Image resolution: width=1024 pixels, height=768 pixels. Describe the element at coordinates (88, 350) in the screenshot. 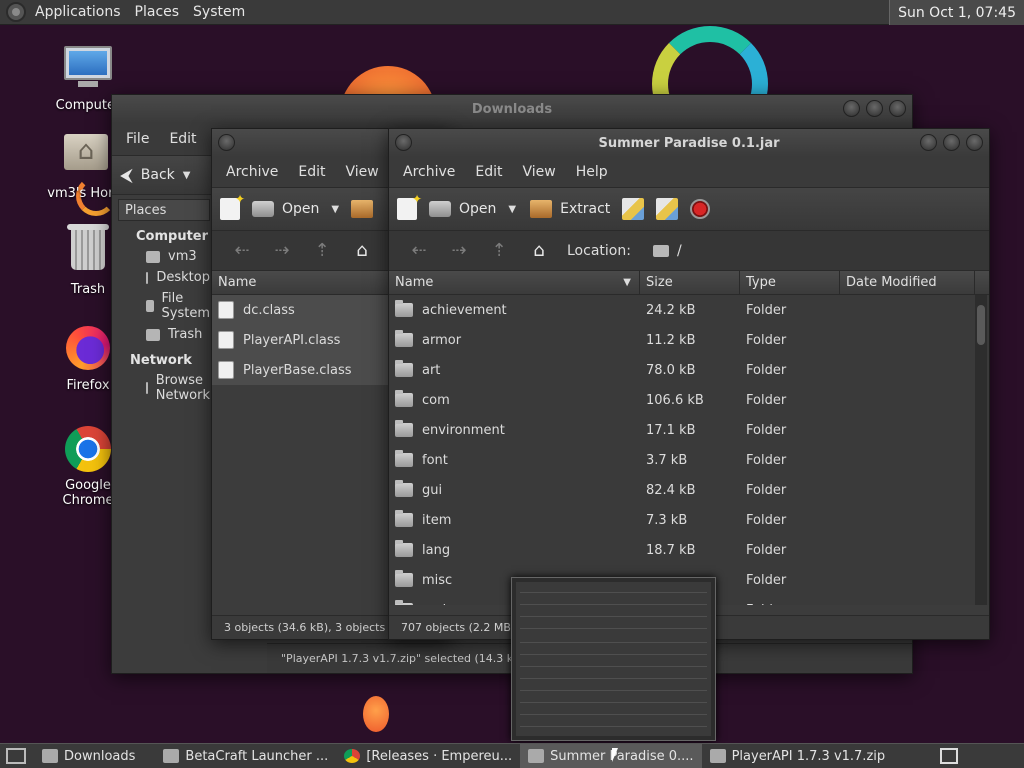

I see `firefox-icon` at that location.